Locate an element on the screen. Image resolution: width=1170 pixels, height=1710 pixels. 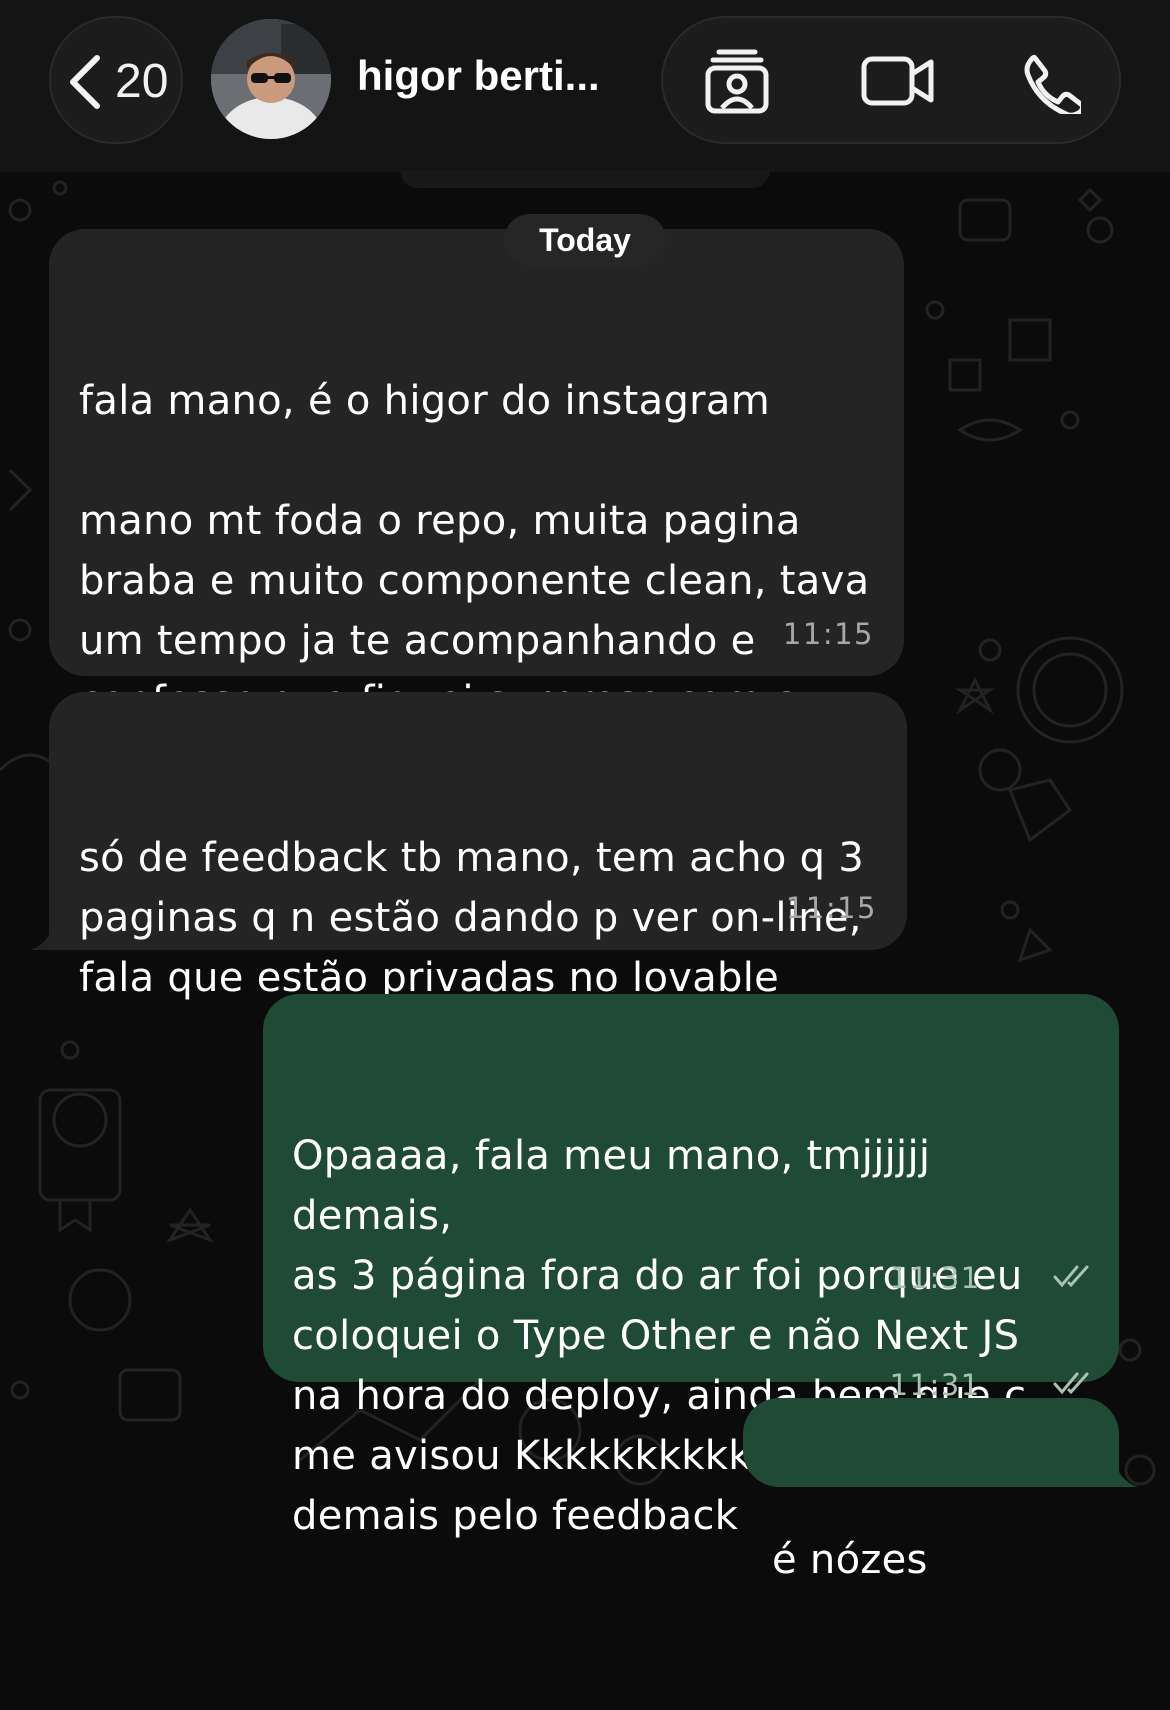
double-check-read-icon is located at coordinates (1040, 1385).